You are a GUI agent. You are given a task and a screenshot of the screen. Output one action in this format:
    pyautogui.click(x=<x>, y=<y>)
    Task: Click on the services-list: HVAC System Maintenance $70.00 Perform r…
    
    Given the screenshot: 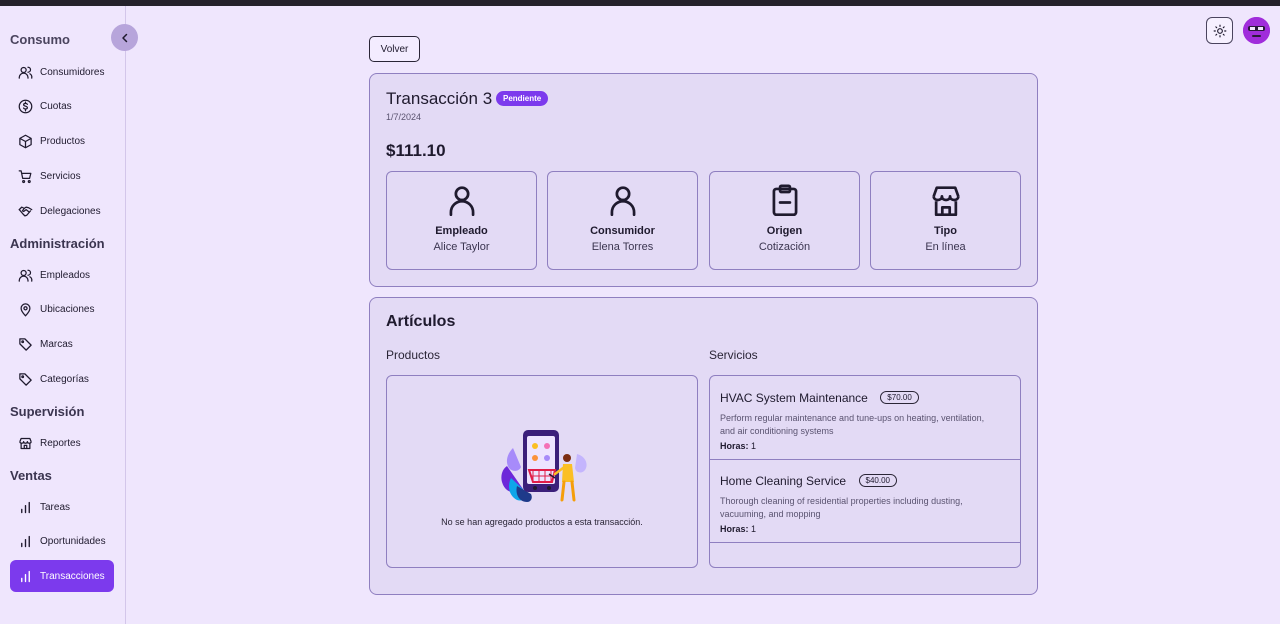 What is the action you would take?
    pyautogui.click(x=865, y=471)
    